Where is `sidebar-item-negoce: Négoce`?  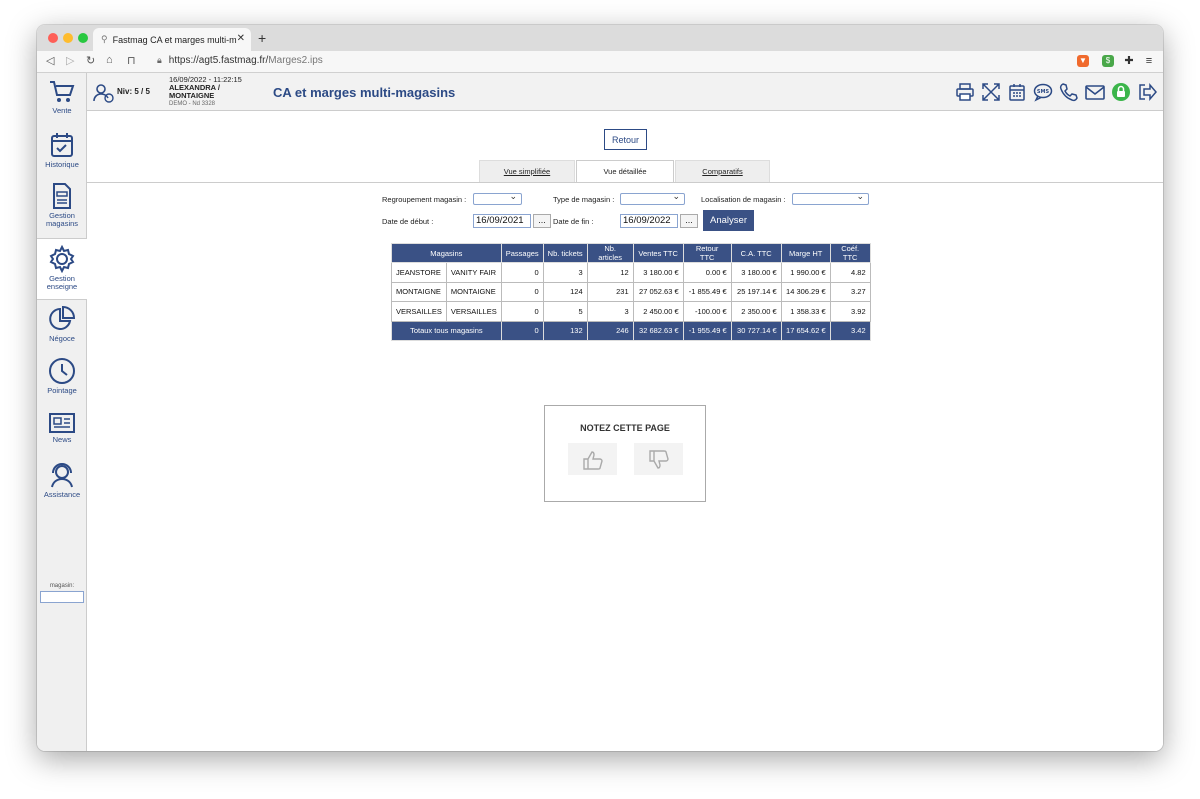 sidebar-item-negoce: Négoce is located at coordinates (62, 325).